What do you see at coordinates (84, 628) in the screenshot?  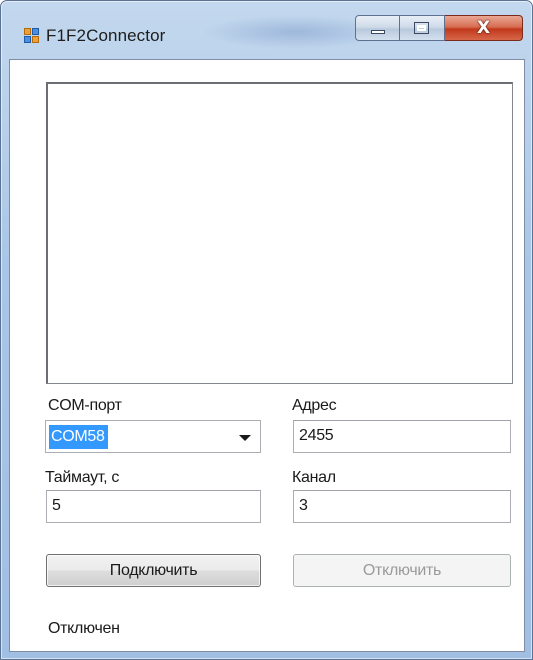 I see `status-text: Отключен` at bounding box center [84, 628].